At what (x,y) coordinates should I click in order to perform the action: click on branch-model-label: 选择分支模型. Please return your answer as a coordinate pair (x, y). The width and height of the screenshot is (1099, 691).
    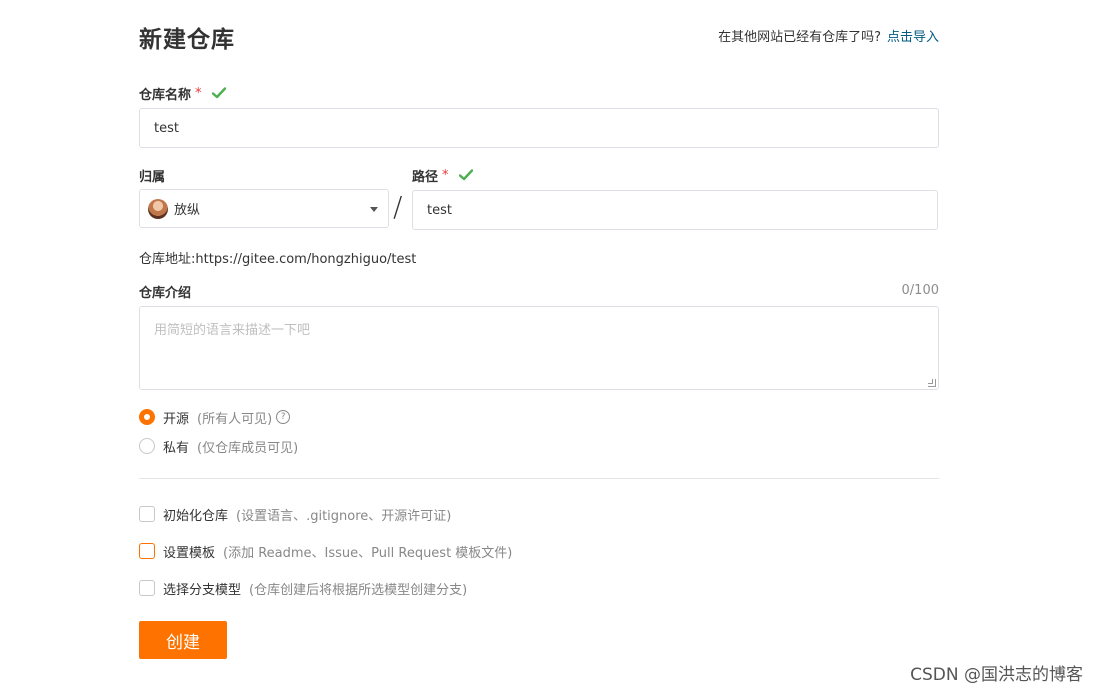
    Looking at the image, I should click on (202, 590).